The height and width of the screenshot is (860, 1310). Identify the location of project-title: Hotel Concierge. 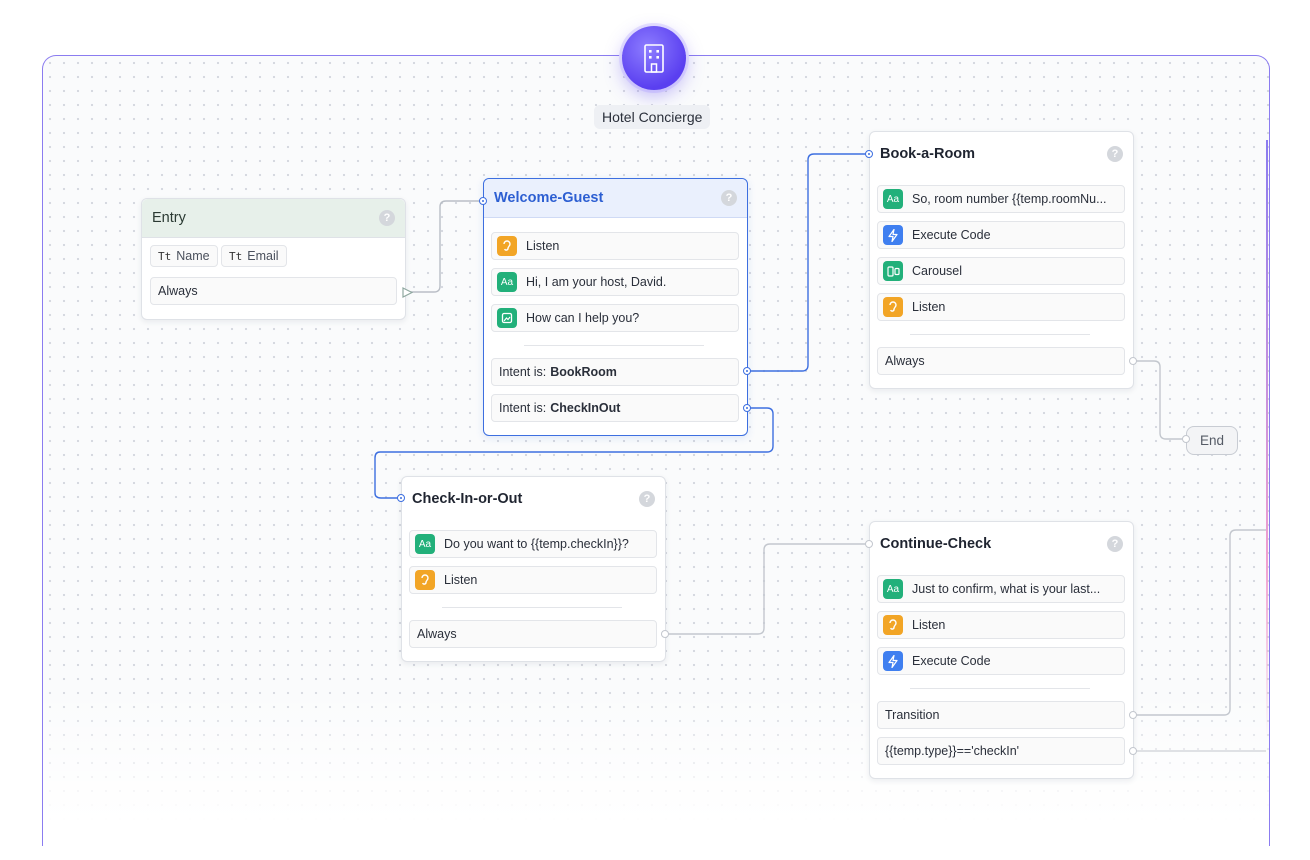
(652, 117).